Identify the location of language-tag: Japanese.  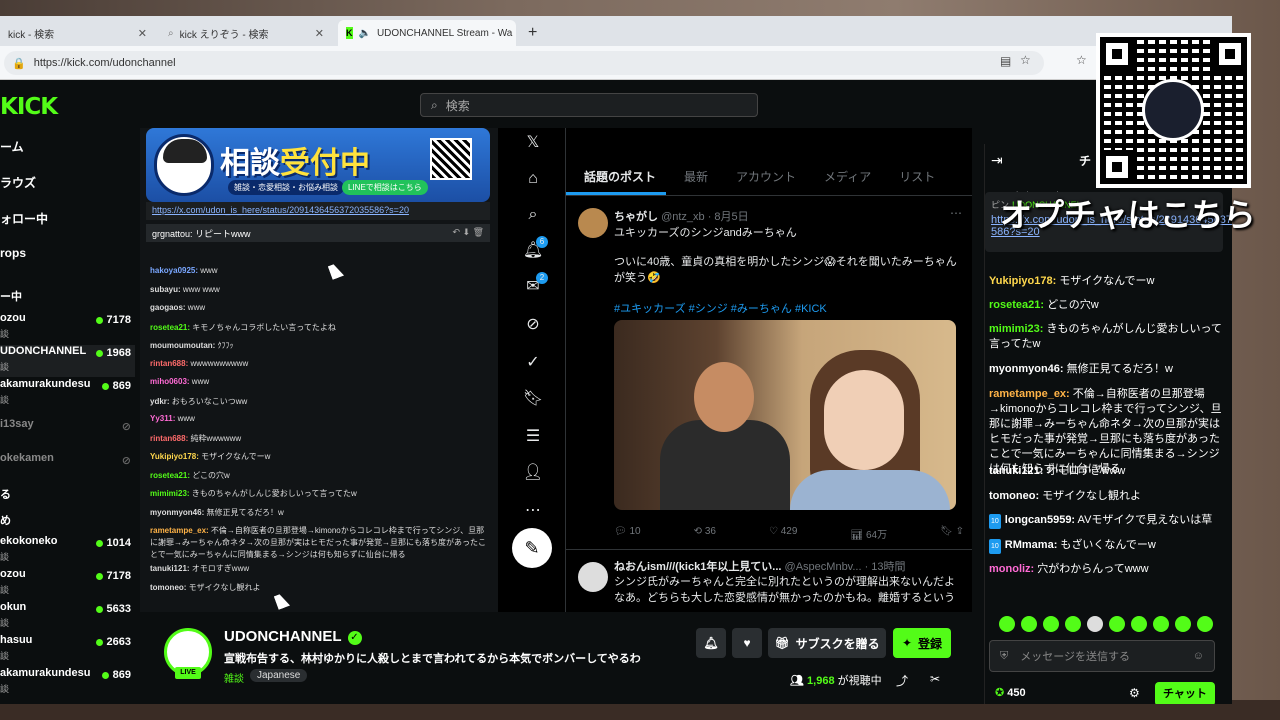
(279, 675).